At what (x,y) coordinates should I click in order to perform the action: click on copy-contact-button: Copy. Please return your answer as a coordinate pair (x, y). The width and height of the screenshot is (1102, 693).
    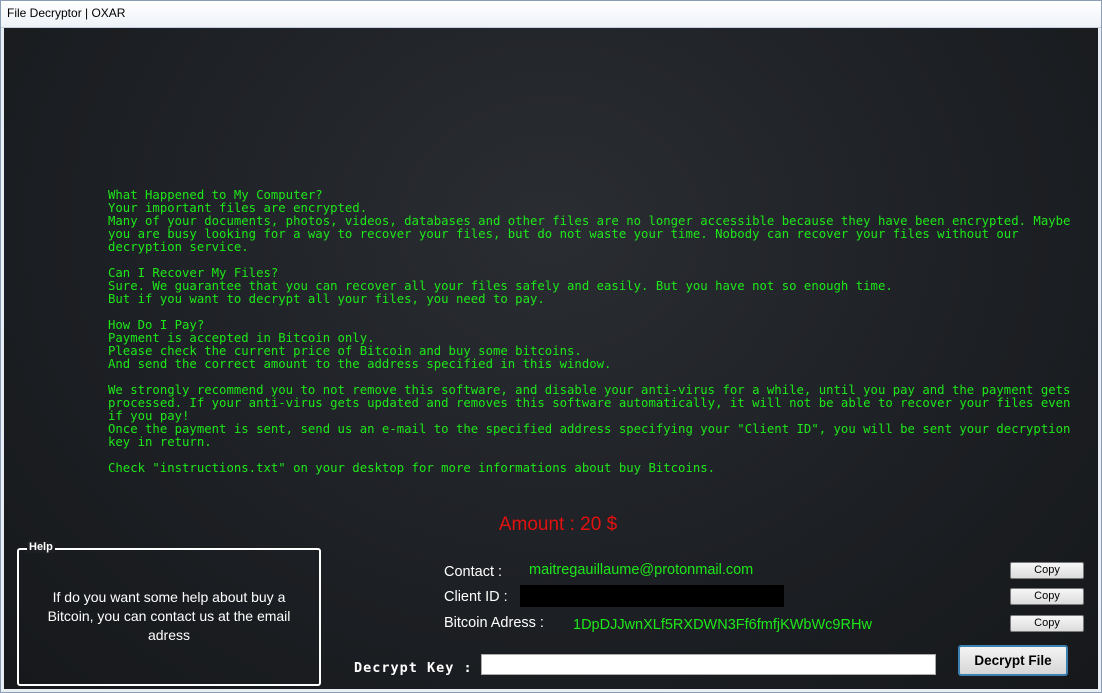
    Looking at the image, I should click on (1047, 570).